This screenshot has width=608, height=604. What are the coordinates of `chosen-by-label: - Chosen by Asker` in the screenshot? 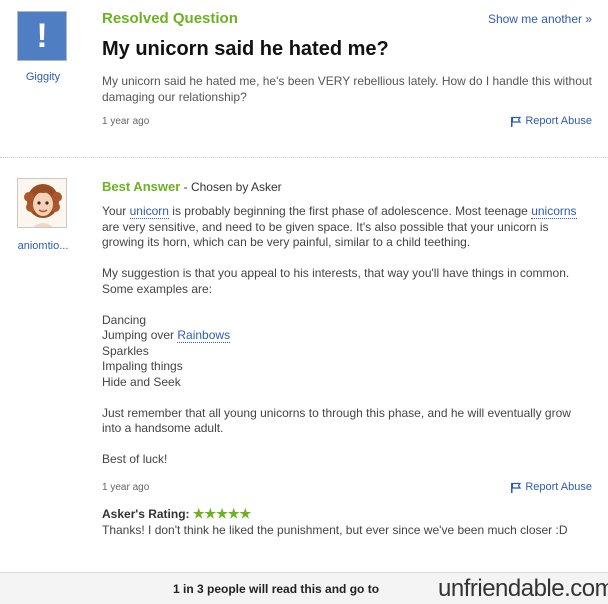 It's located at (231, 187).